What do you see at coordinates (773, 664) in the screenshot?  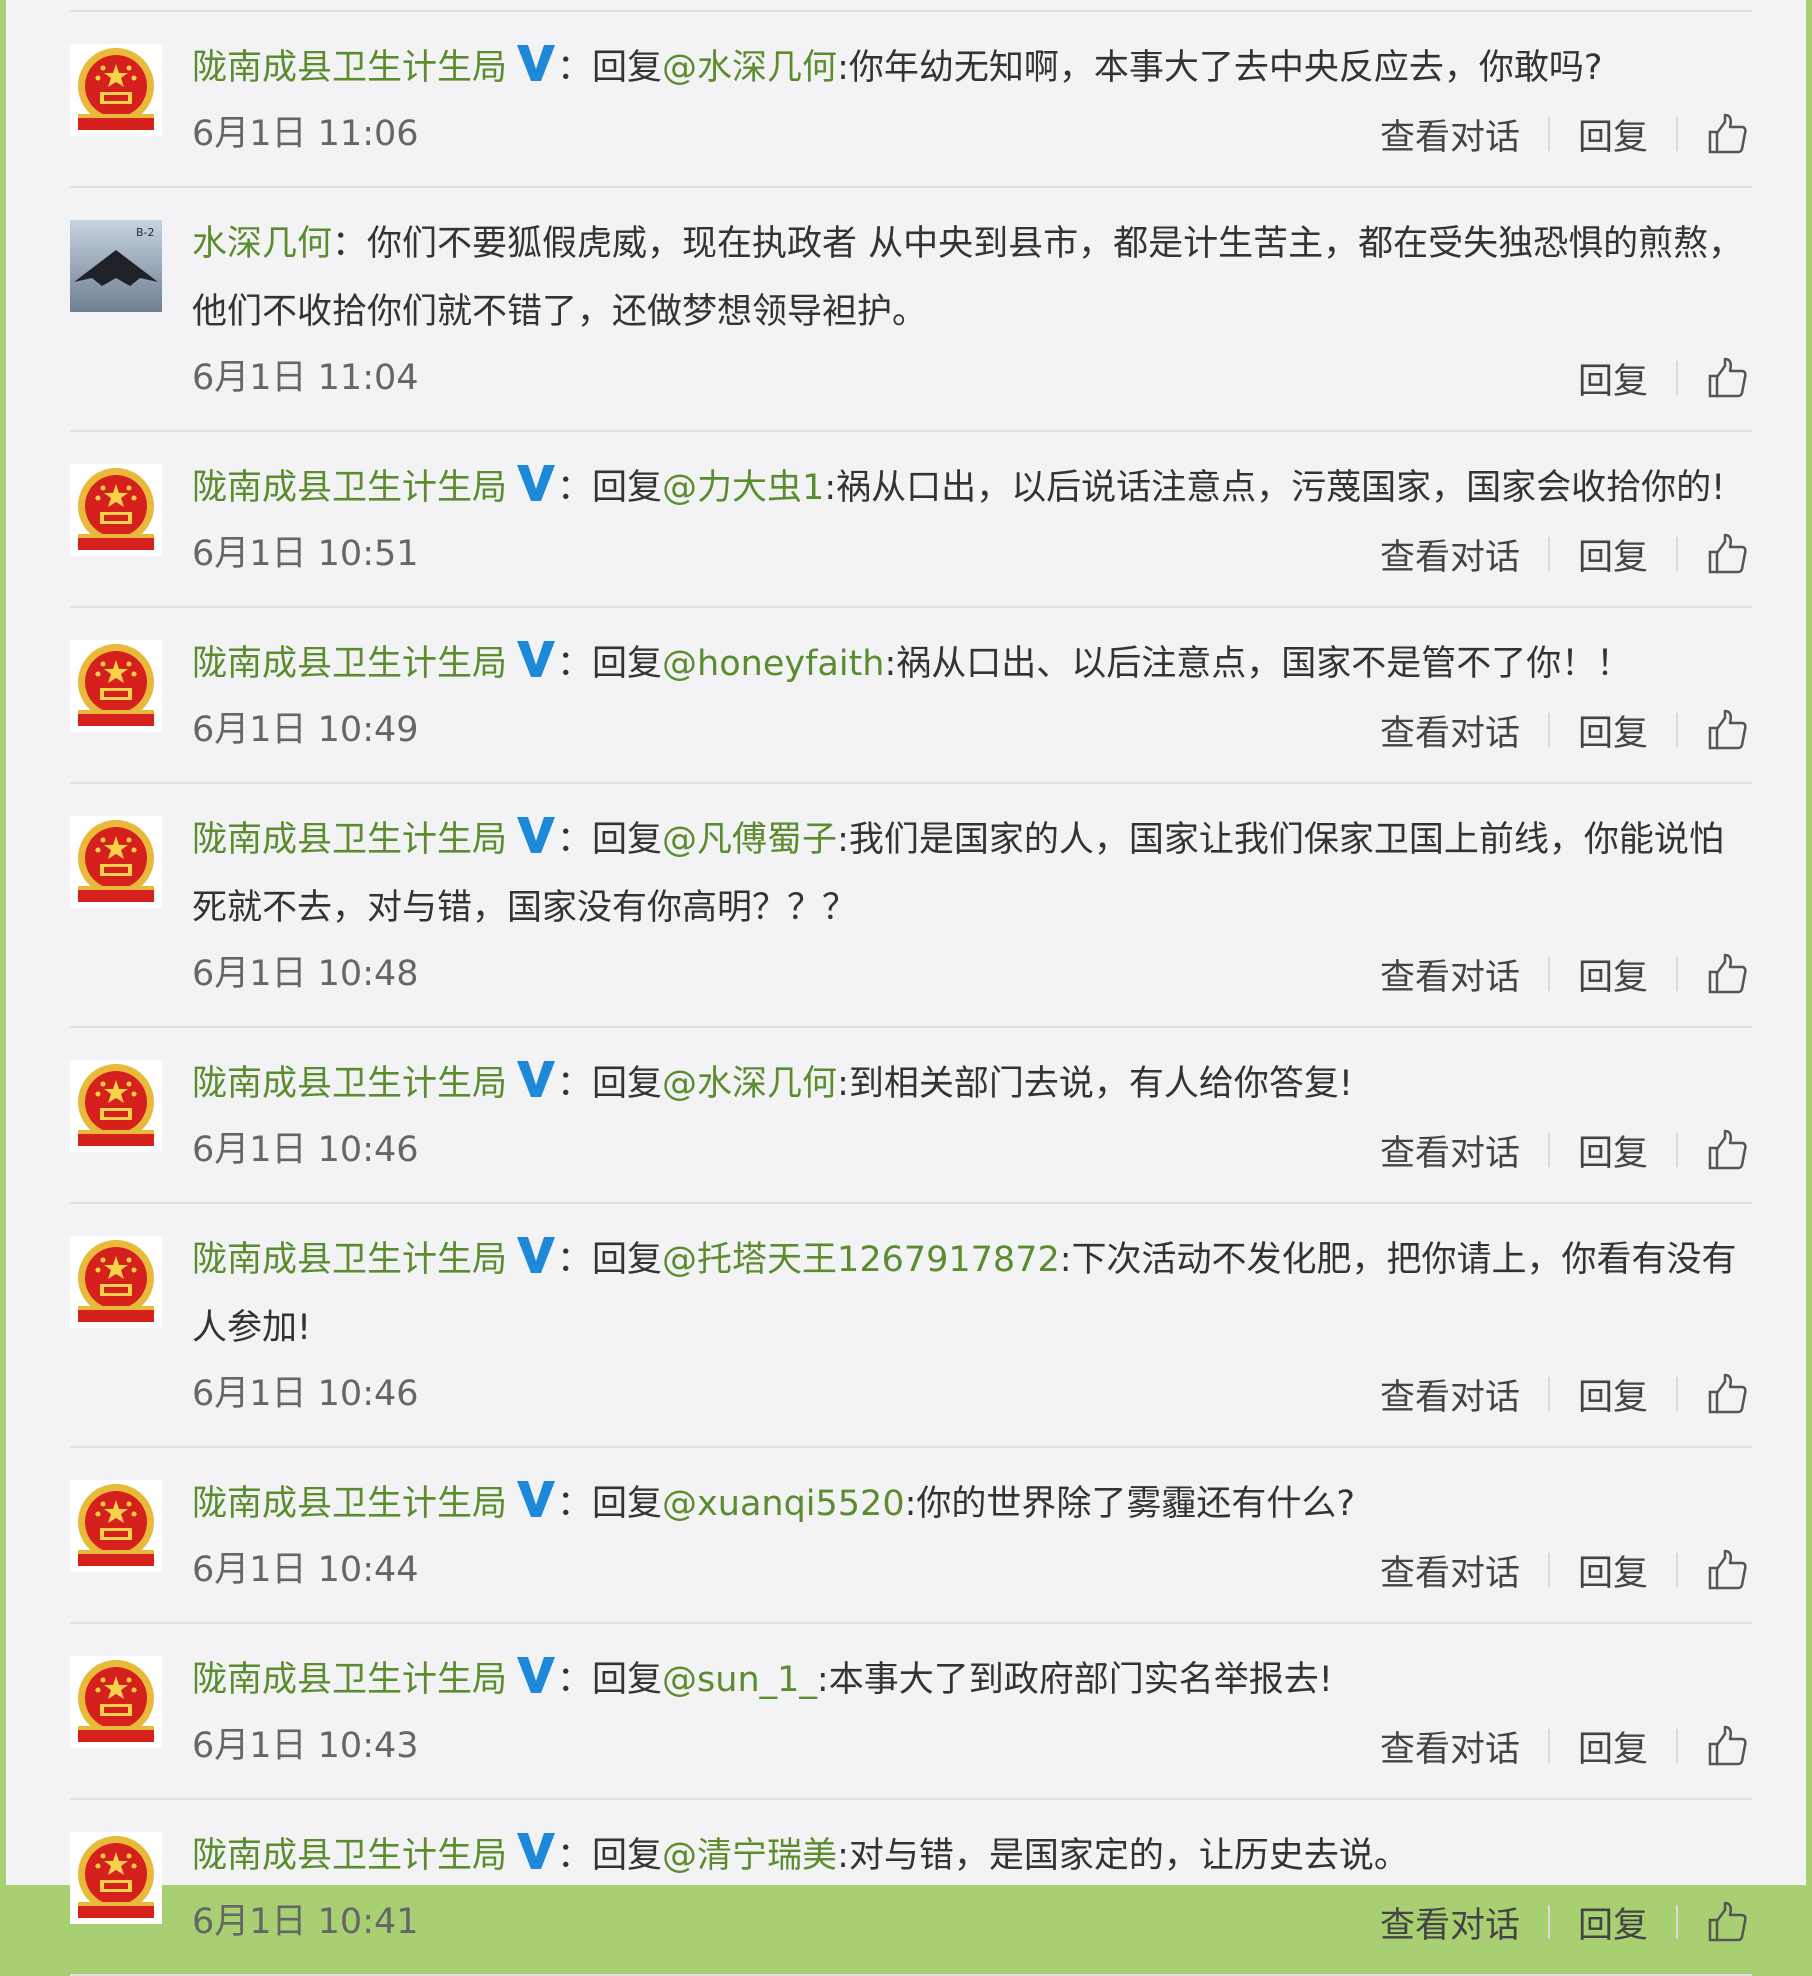 I see `mention-link: @honeyfaith` at bounding box center [773, 664].